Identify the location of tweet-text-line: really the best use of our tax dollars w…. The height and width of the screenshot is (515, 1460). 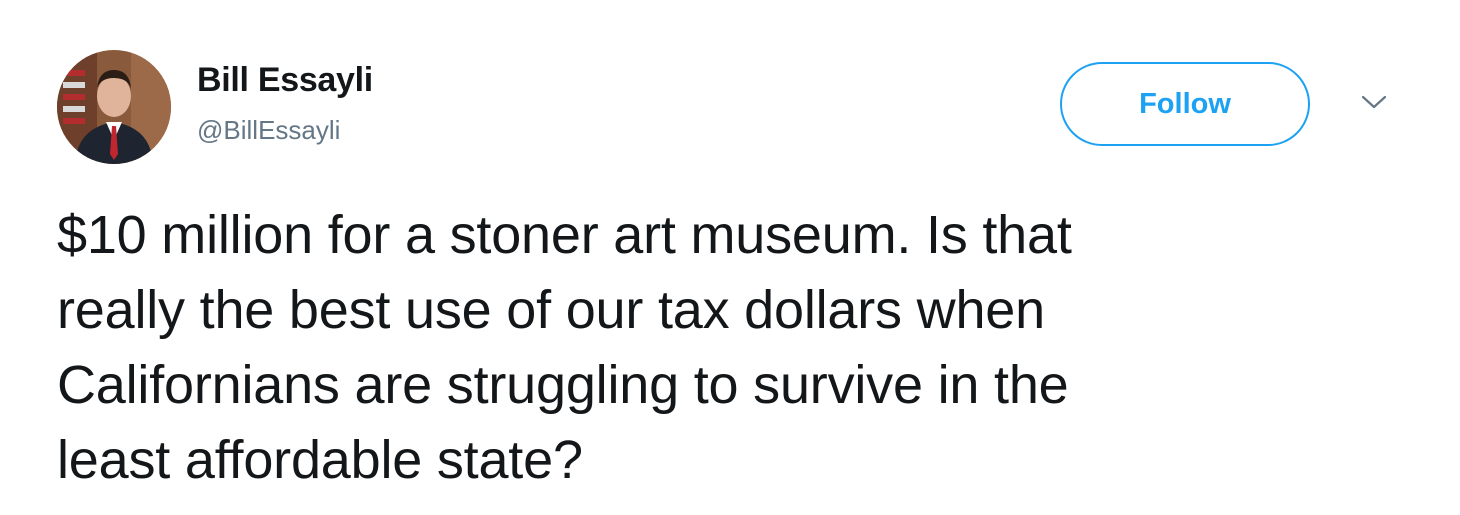
(551, 310).